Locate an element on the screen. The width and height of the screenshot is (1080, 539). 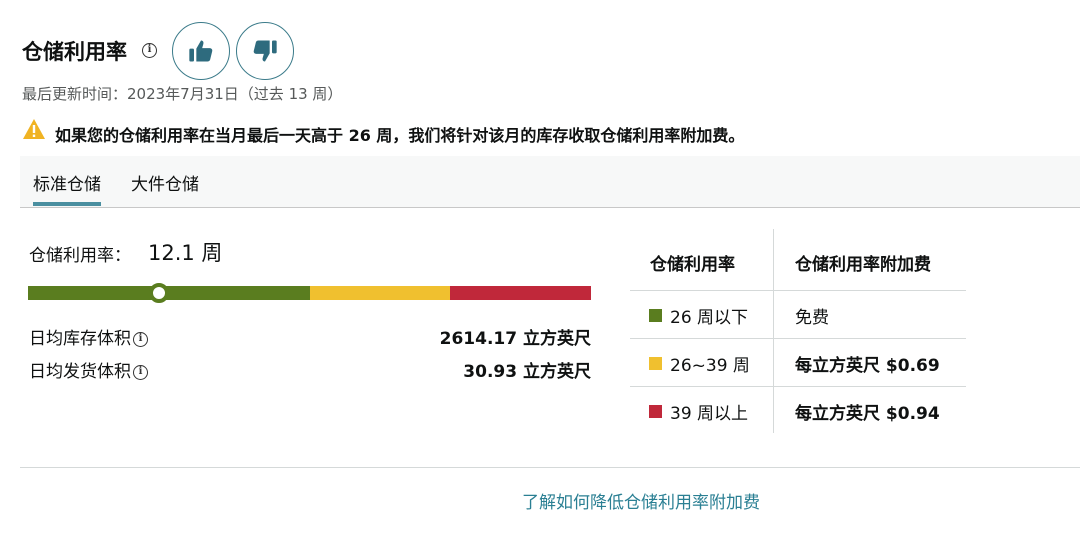
section-divider is located at coordinates (550, 467).